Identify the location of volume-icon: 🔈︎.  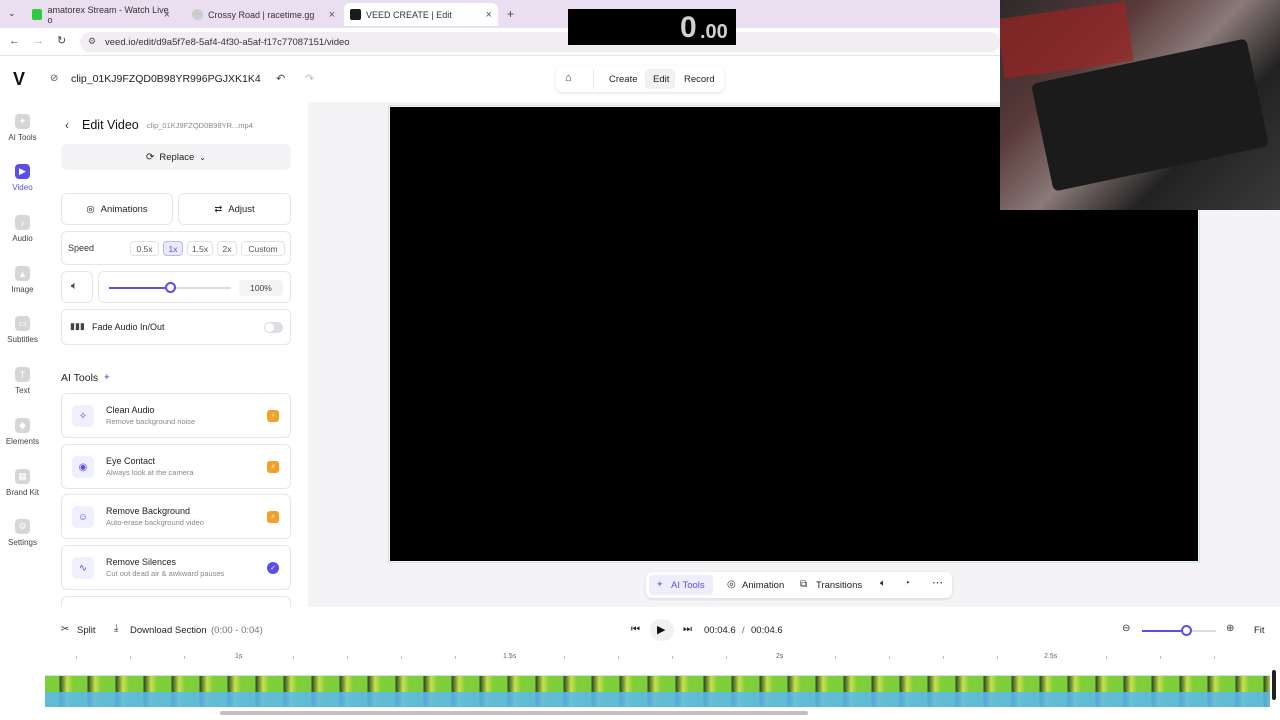
(883, 583).